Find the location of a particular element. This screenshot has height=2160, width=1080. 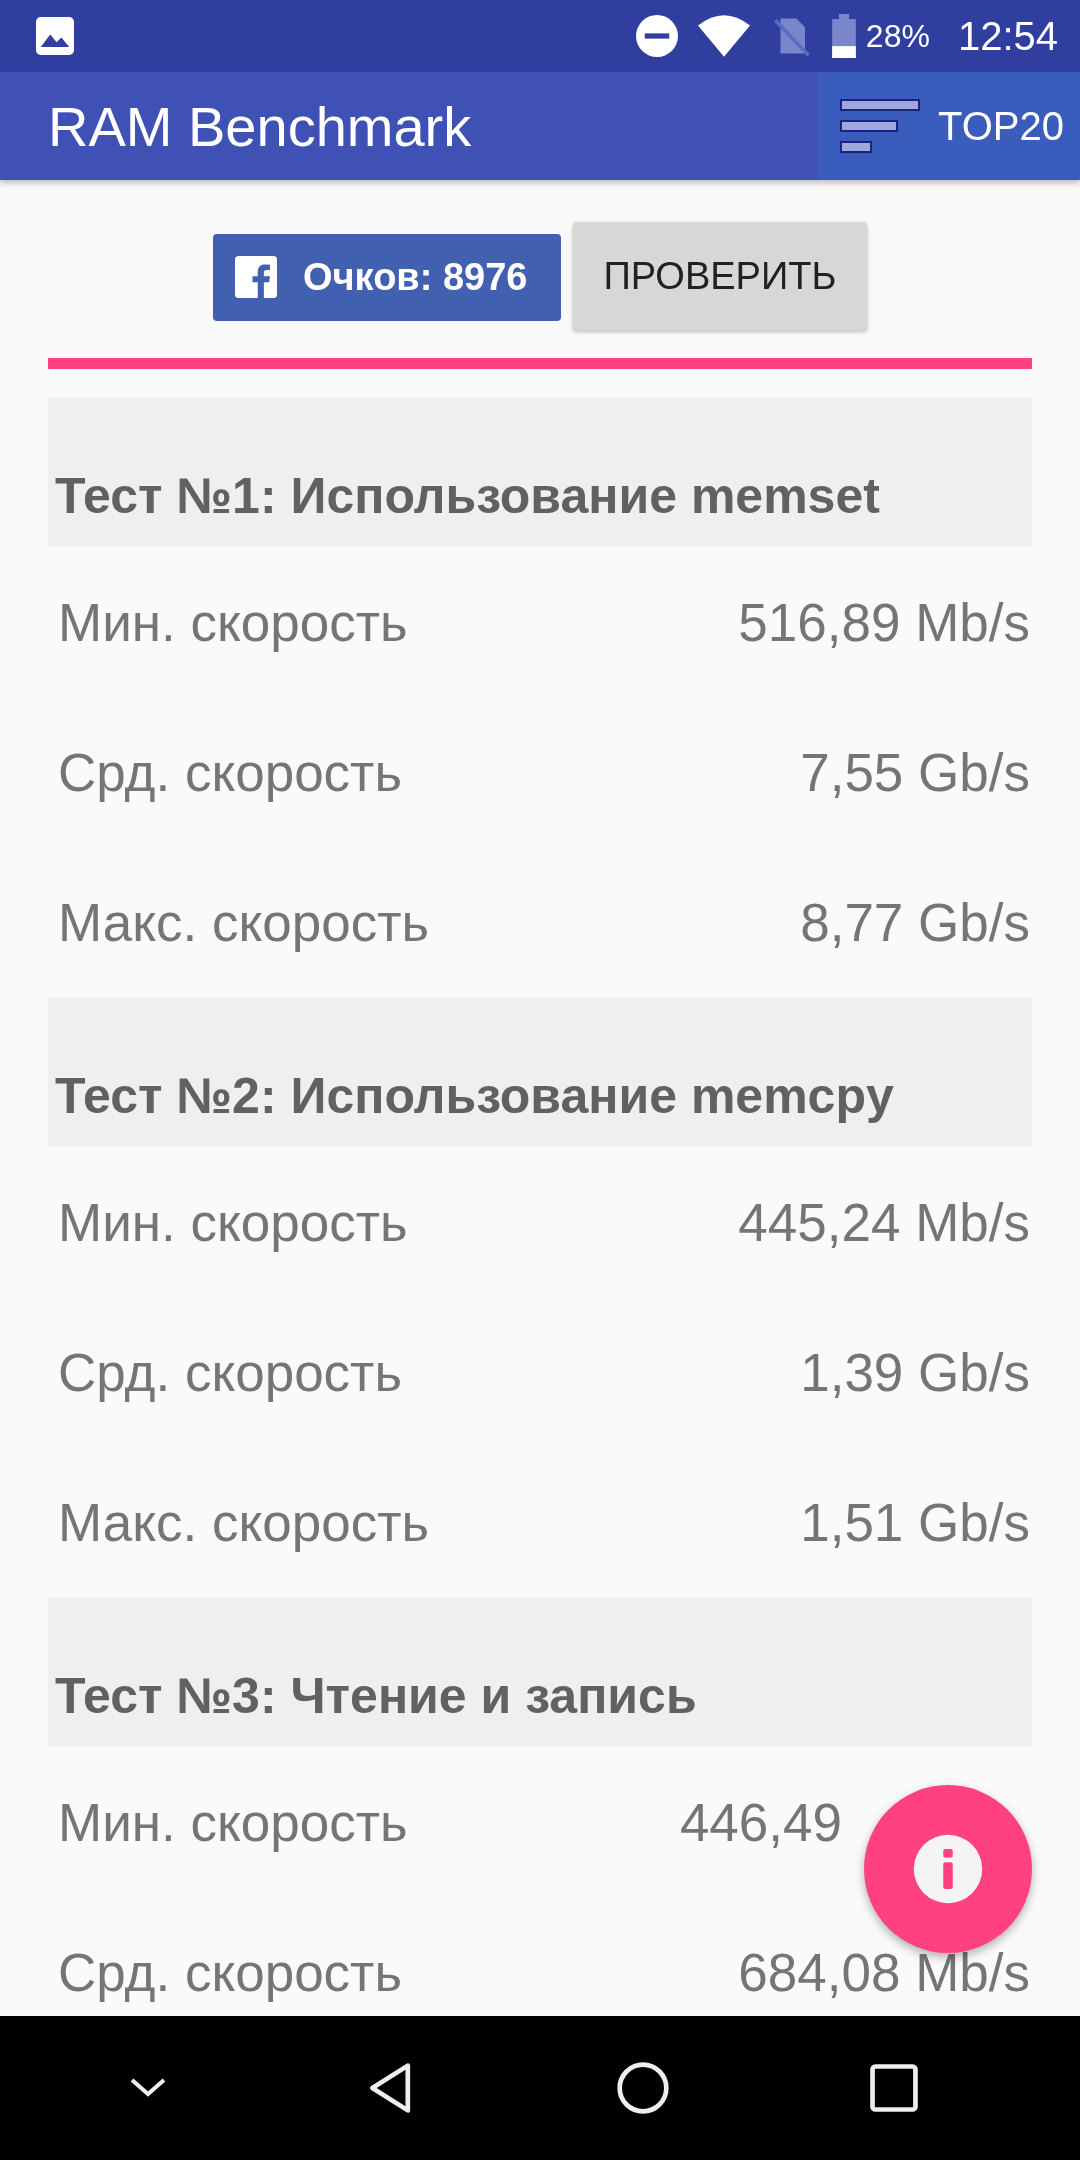

battery-percent: 28% is located at coordinates (897, 36).